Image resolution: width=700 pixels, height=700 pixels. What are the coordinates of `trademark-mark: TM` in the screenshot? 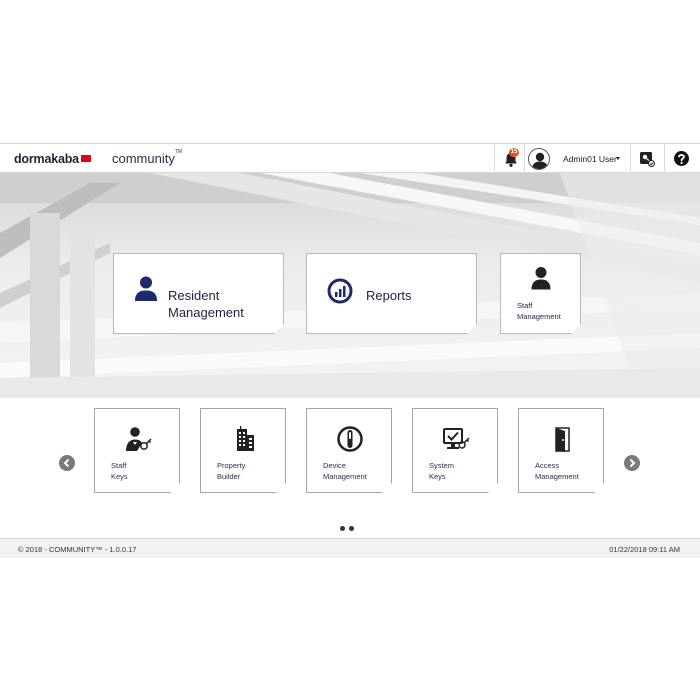 It's located at (178, 151).